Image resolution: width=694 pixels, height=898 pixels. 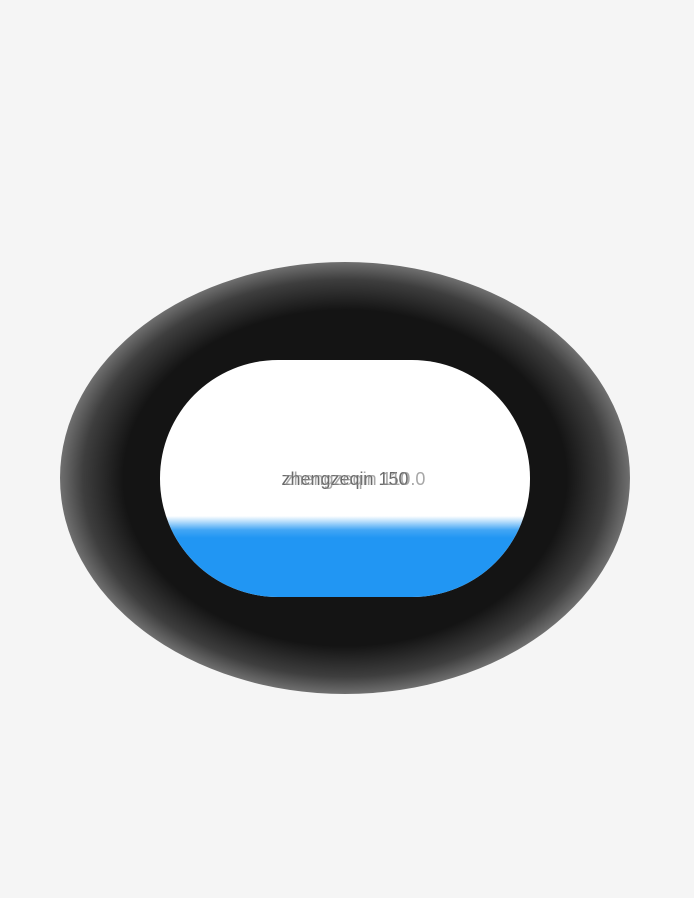 I want to click on progress-pill: zhengzeqin 150 zhengzeqin 110.0, so click(x=345, y=478).